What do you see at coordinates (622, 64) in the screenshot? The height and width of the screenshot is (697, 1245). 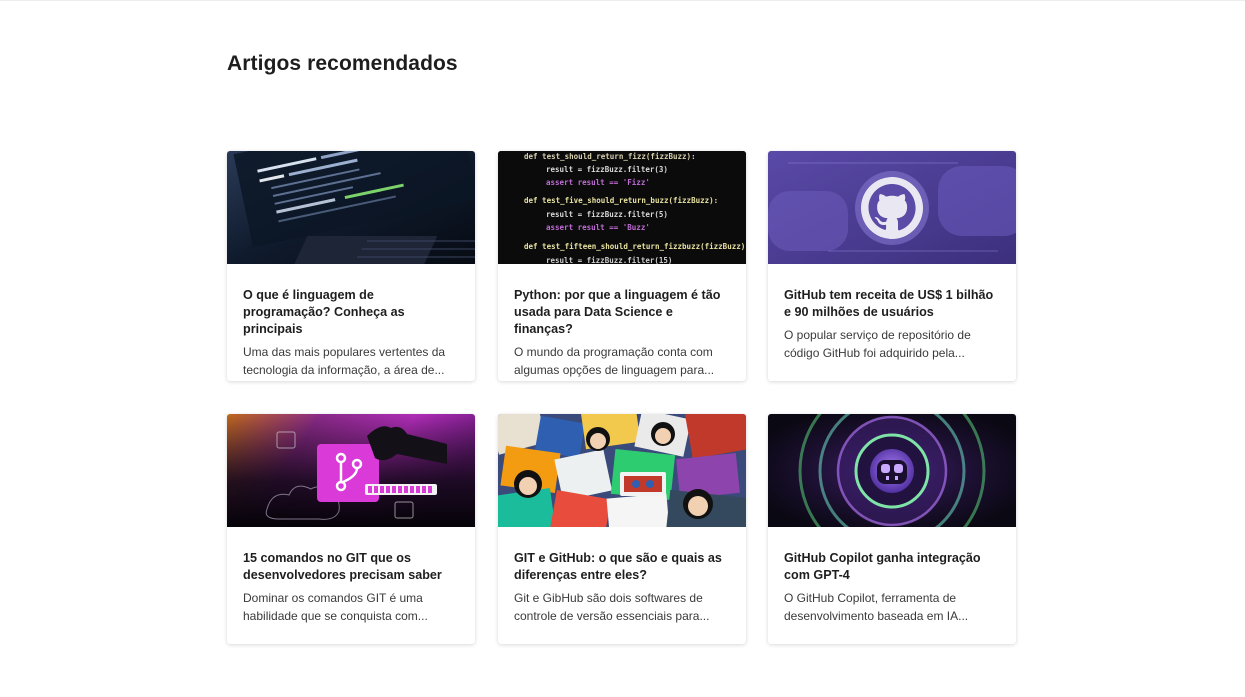 I see `recommended-section: Artigos recomendados` at bounding box center [622, 64].